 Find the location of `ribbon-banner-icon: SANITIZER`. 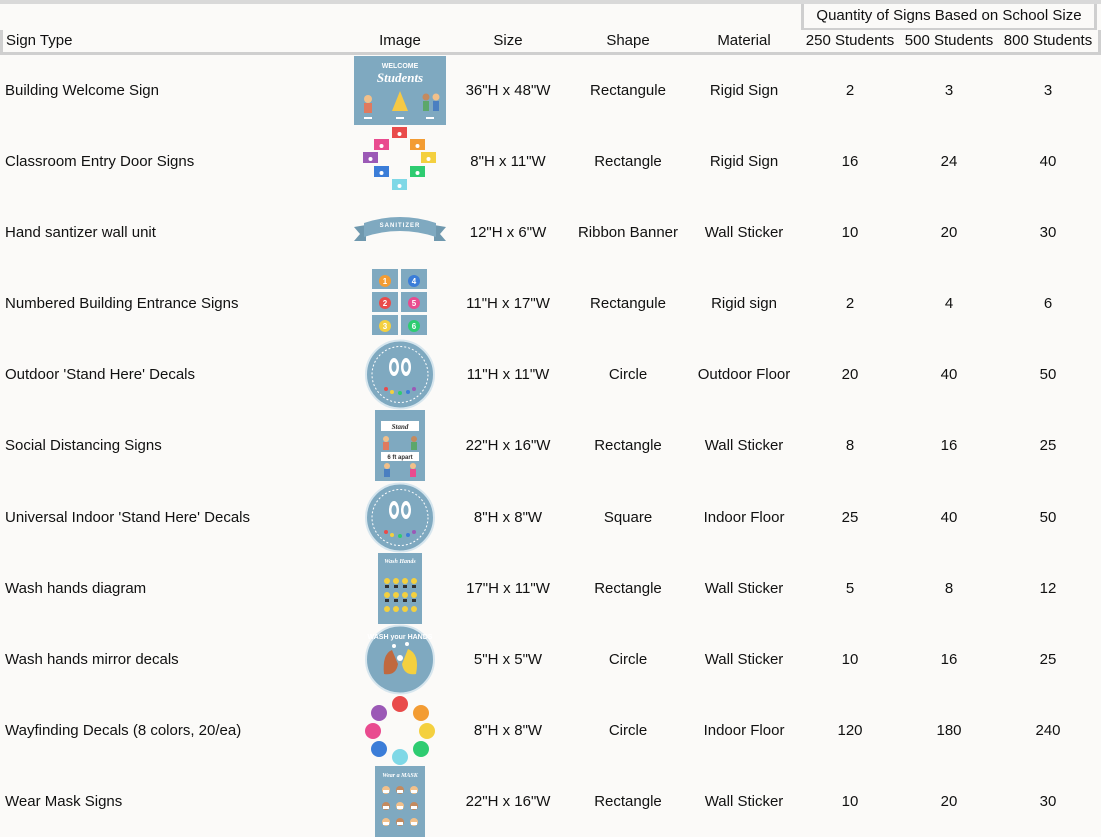

ribbon-banner-icon: SANITIZER is located at coordinates (400, 232).